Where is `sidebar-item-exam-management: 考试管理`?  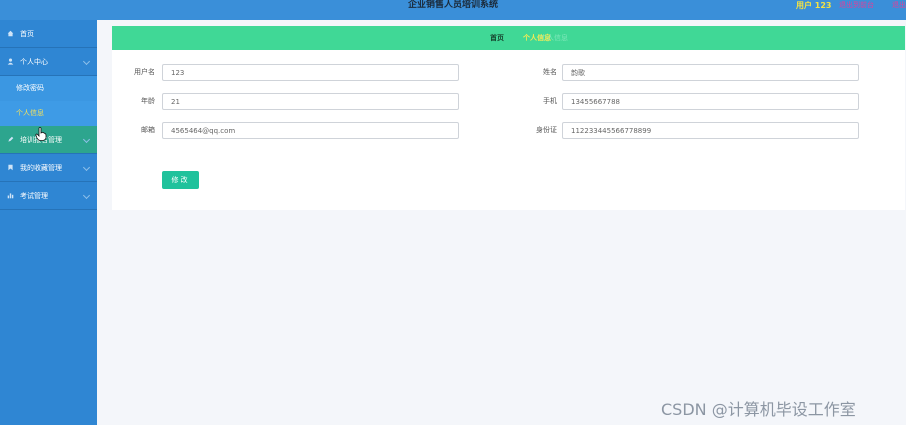
sidebar-item-exam-management: 考试管理 is located at coordinates (48, 196).